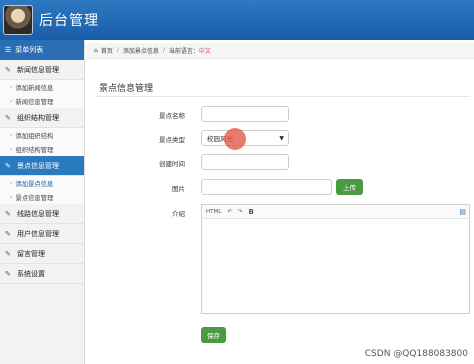  What do you see at coordinates (283, 96) in the screenshot?
I see `divider` at bounding box center [283, 96].